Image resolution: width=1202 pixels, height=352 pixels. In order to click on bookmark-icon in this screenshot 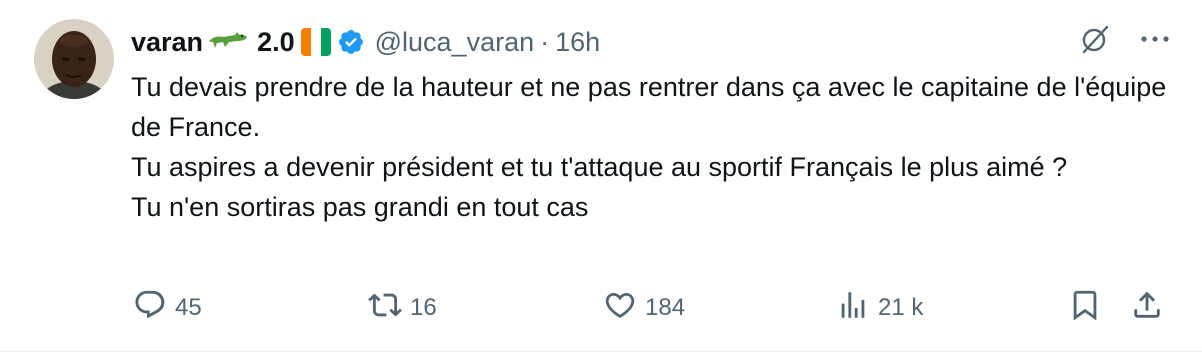, I will do `click(1085, 308)`.